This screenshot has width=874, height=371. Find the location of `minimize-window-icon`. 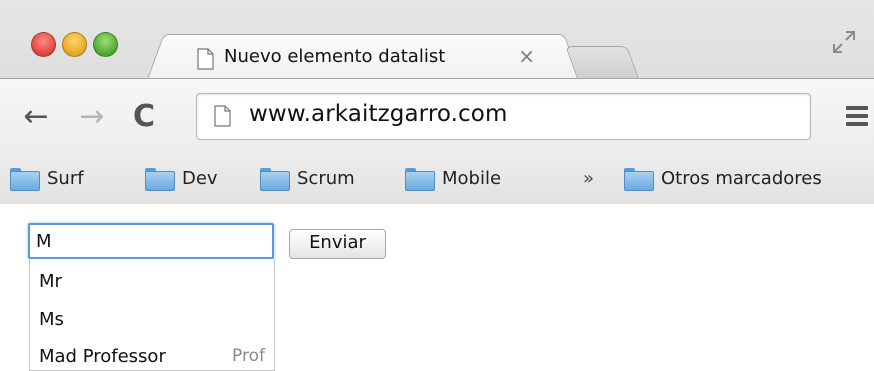

minimize-window-icon is located at coordinates (74, 44).